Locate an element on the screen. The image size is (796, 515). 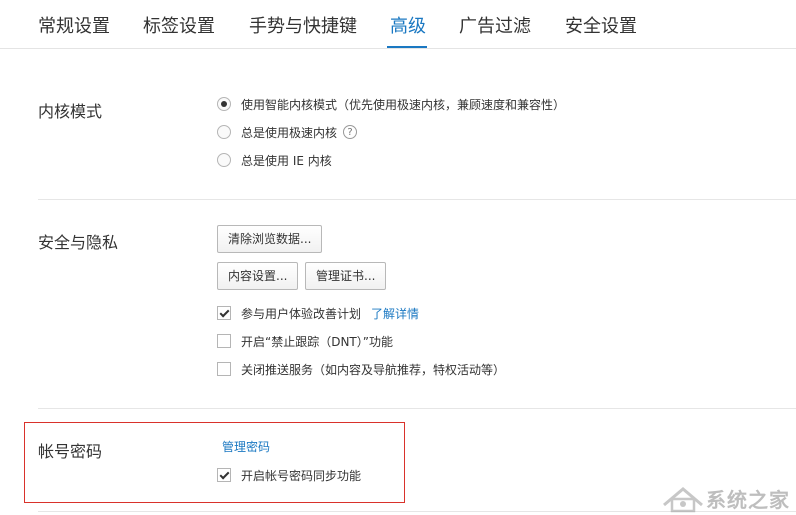
kernel-option-smart: 使用智能内核模式（优先使用极速内核，兼顾速度和兼容性） is located at coordinates (391, 104).